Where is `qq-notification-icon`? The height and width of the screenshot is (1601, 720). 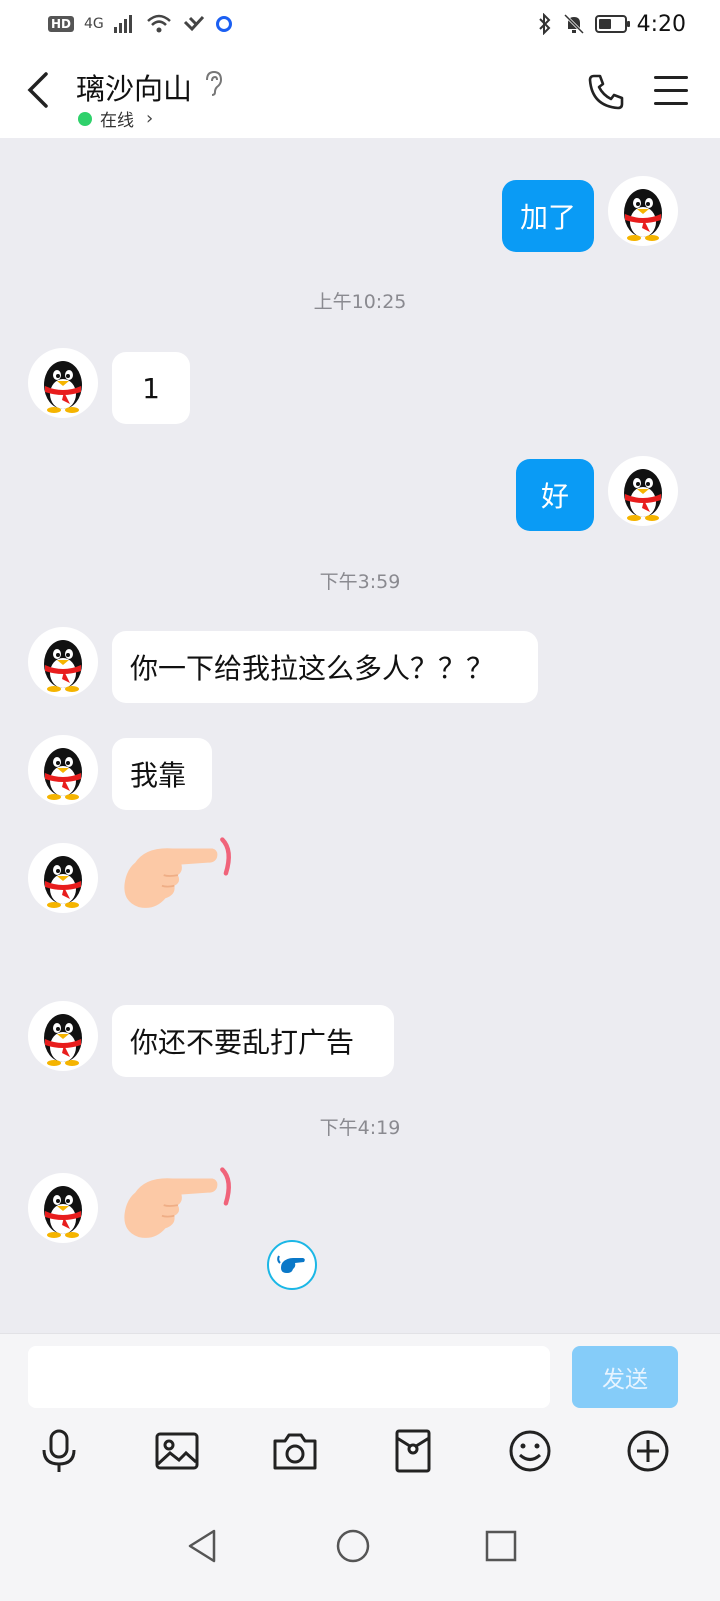
qq-notification-icon is located at coordinates (223, 24).